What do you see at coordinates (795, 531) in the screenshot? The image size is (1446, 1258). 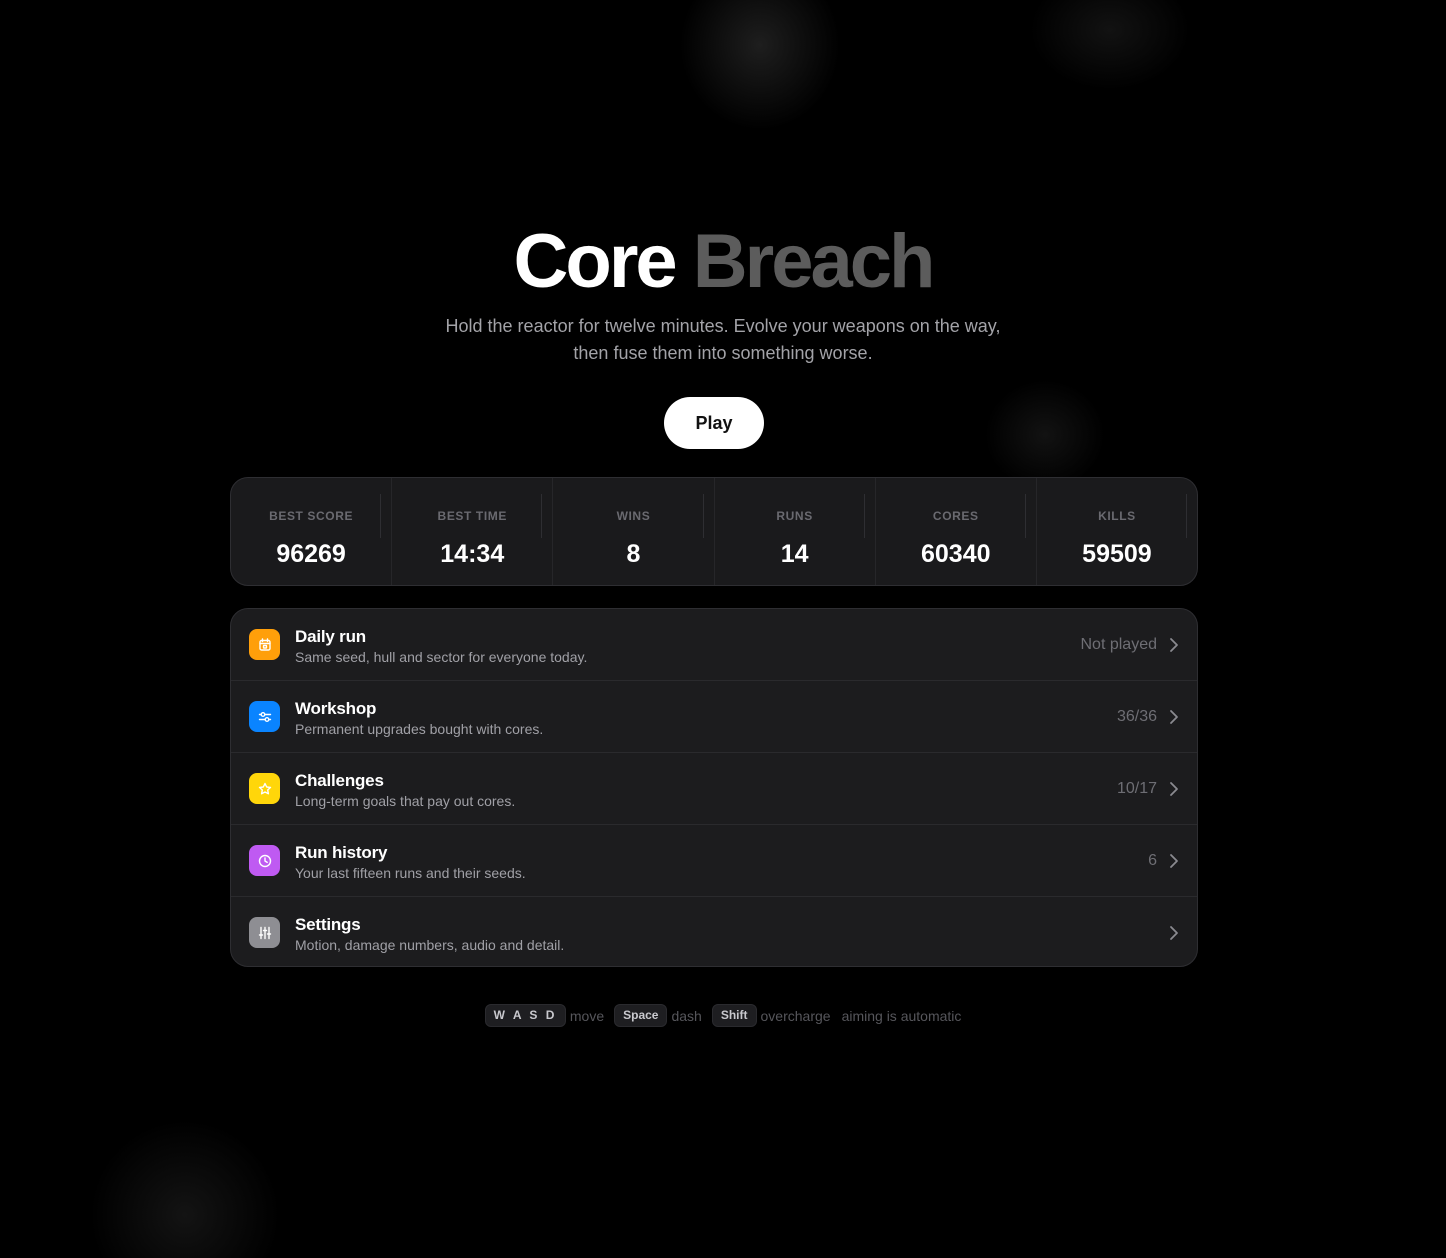 I see `stat-runs: RUNS 14` at bounding box center [795, 531].